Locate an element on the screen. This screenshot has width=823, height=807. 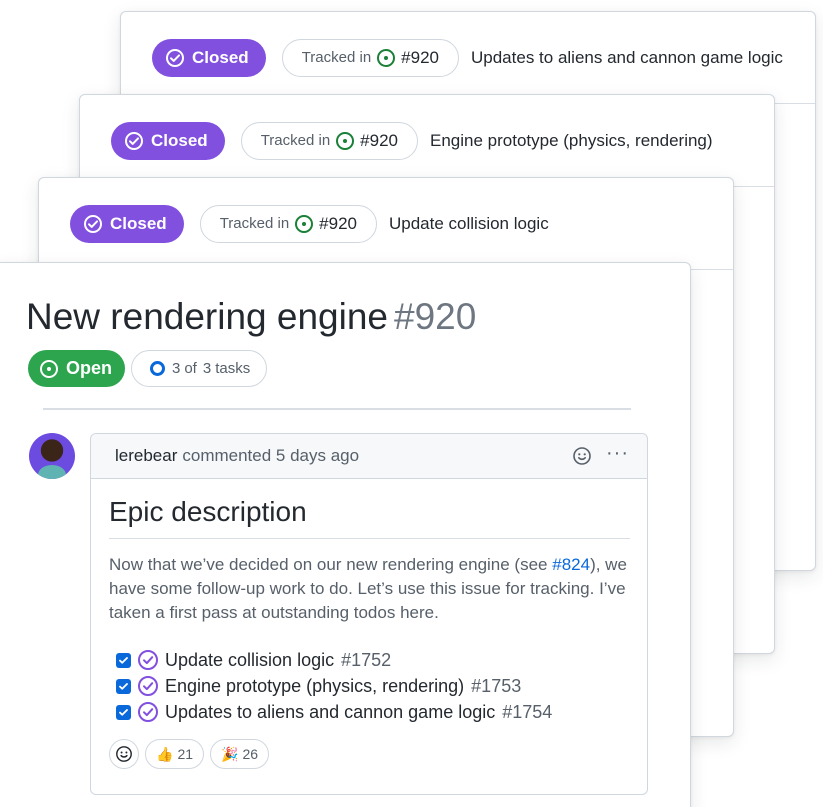
reaction-hooray: 🎉 26 is located at coordinates (240, 754).